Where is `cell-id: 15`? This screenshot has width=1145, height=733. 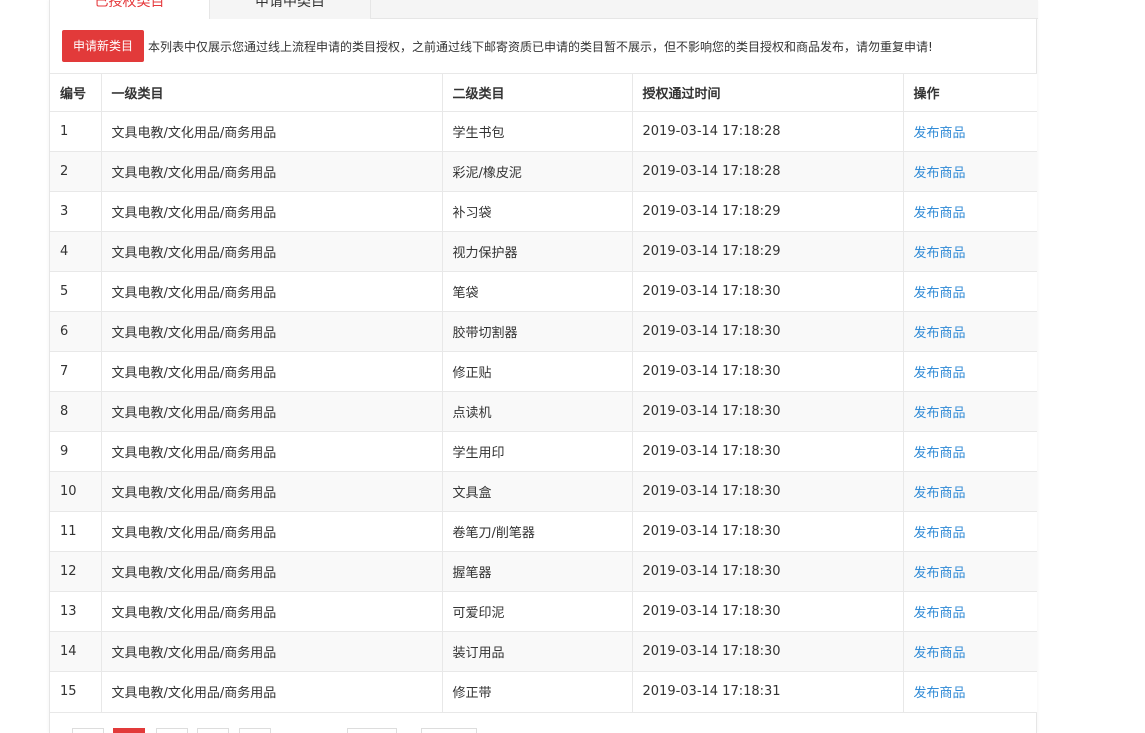
cell-id: 15 is located at coordinates (76, 691).